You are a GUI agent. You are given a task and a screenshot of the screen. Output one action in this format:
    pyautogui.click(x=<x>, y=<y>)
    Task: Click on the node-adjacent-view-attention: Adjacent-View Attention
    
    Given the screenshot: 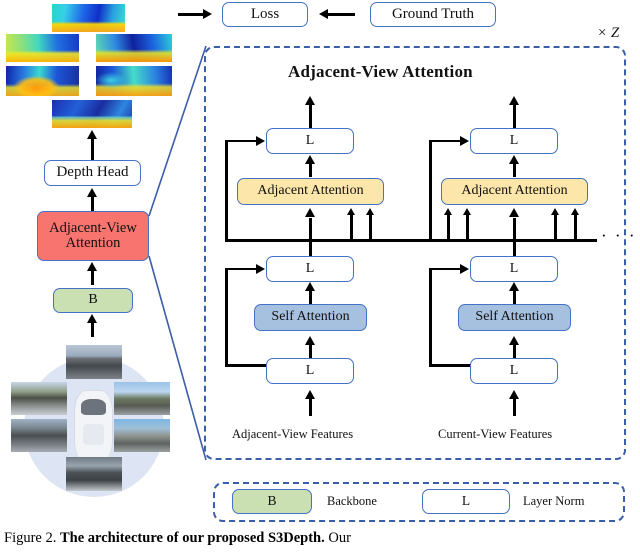 What is the action you would take?
    pyautogui.click(x=93, y=236)
    